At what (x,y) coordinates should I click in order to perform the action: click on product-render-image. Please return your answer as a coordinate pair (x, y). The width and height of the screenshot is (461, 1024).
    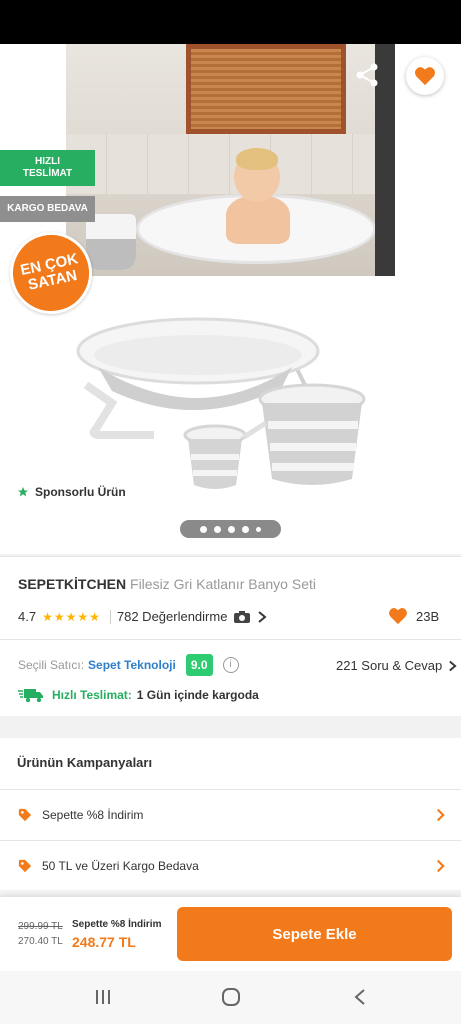
    Looking at the image, I should click on (221, 403).